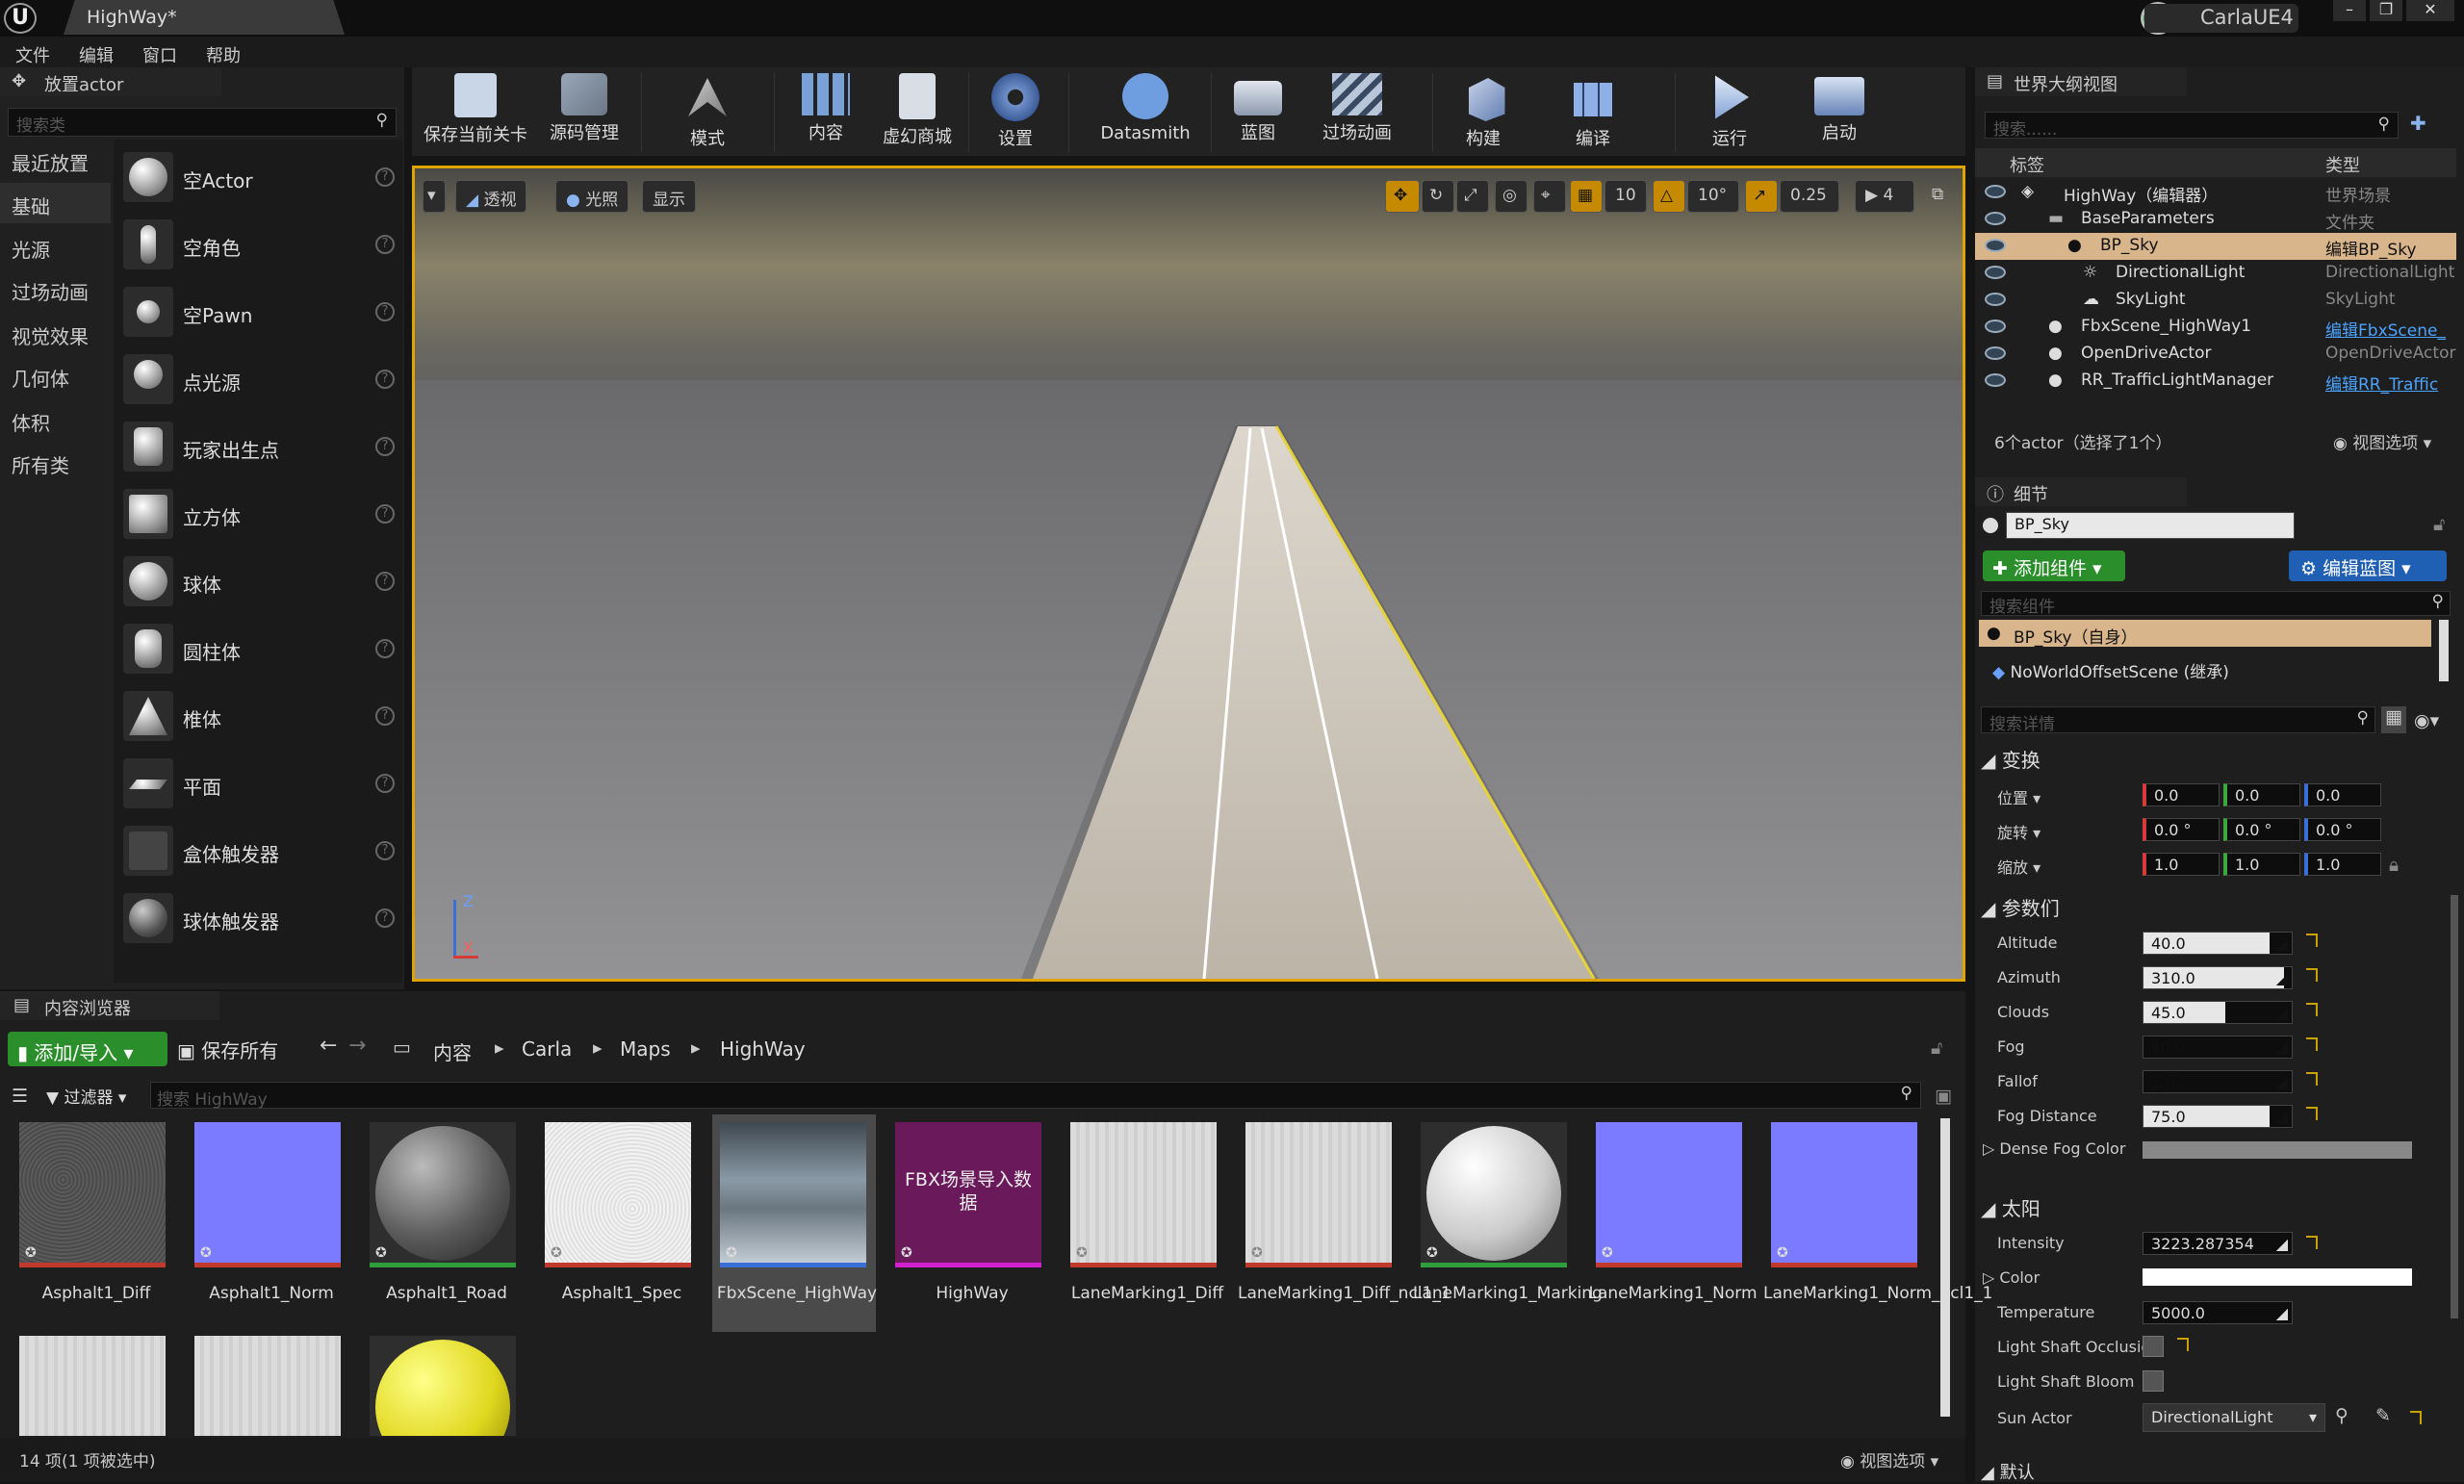 The image size is (2464, 1484). What do you see at coordinates (2218, 977) in the screenshot?
I see `param-slider-field: 310.0 ◢` at bounding box center [2218, 977].